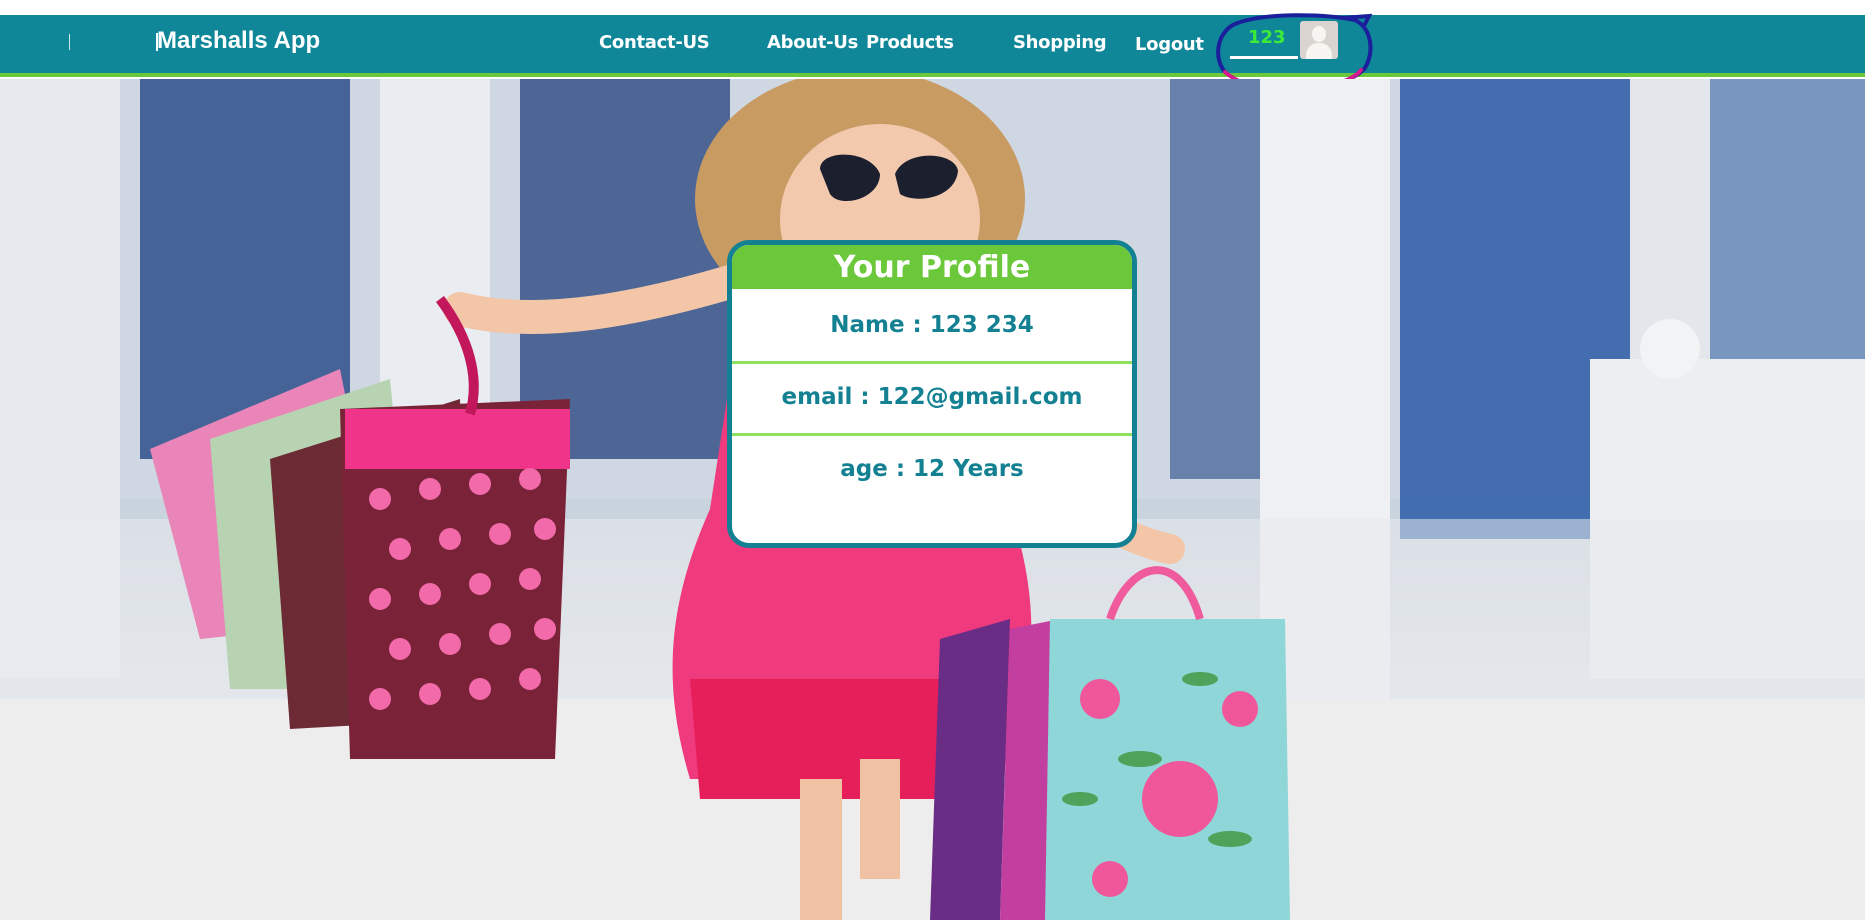  What do you see at coordinates (932, 328) in the screenshot?
I see `profile-name: Name : 123 234` at bounding box center [932, 328].